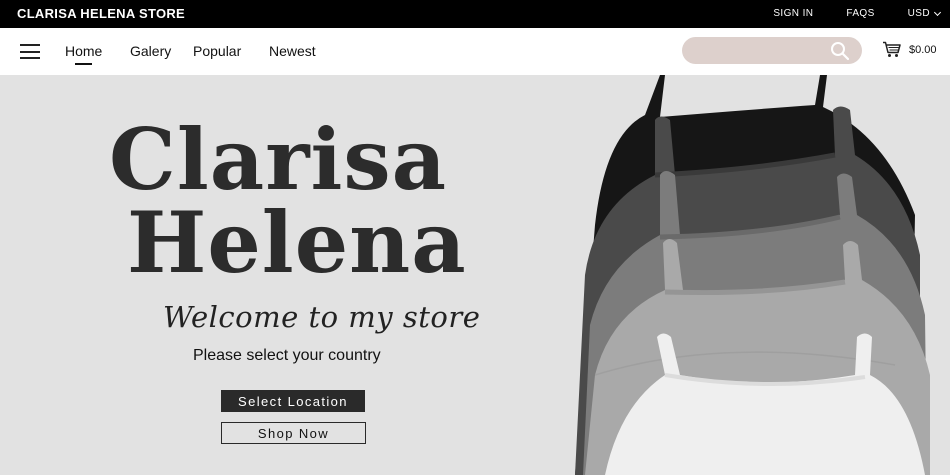 The image size is (950, 475). Describe the element at coordinates (293, 433) in the screenshot. I see `shop-now-button: Shop Now` at that location.